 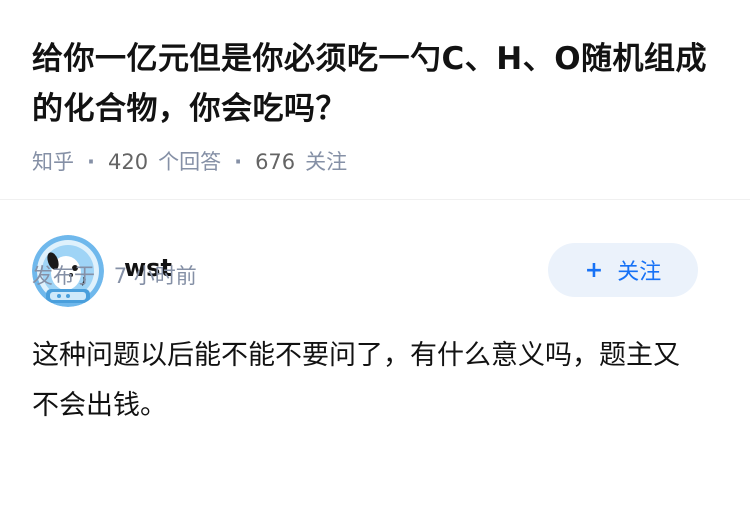 What do you see at coordinates (155, 276) in the screenshot?
I see `published-time: 7 小时前` at bounding box center [155, 276].